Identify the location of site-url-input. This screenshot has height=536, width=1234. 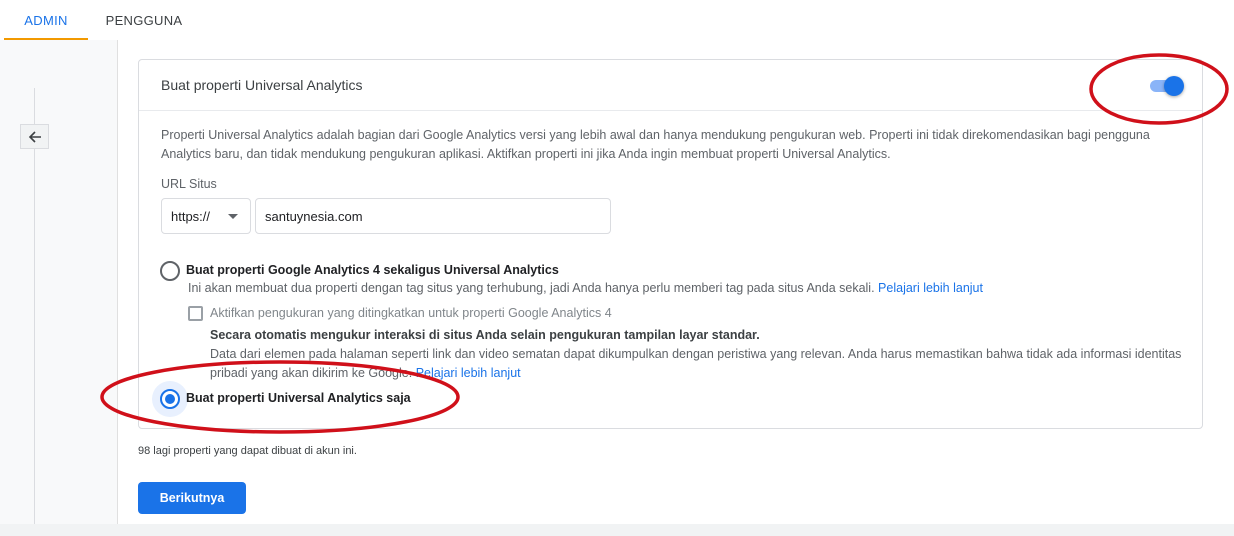
(433, 216).